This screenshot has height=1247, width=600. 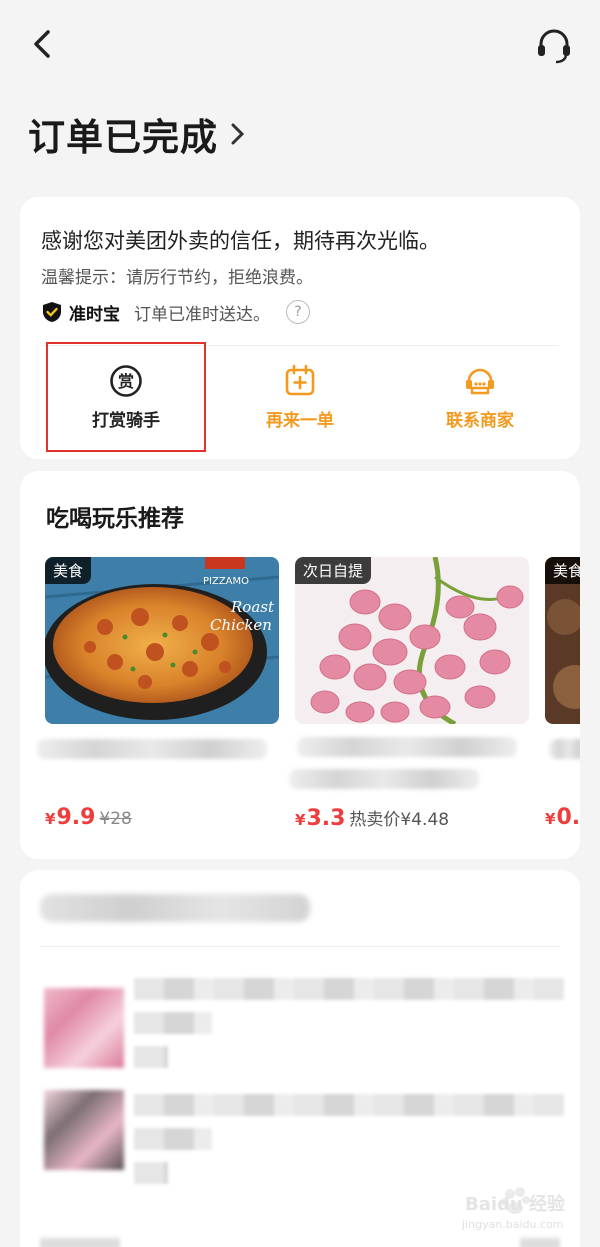 I want to click on recommendation-item: 美食 ¥ 0., so click(x=562, y=702).